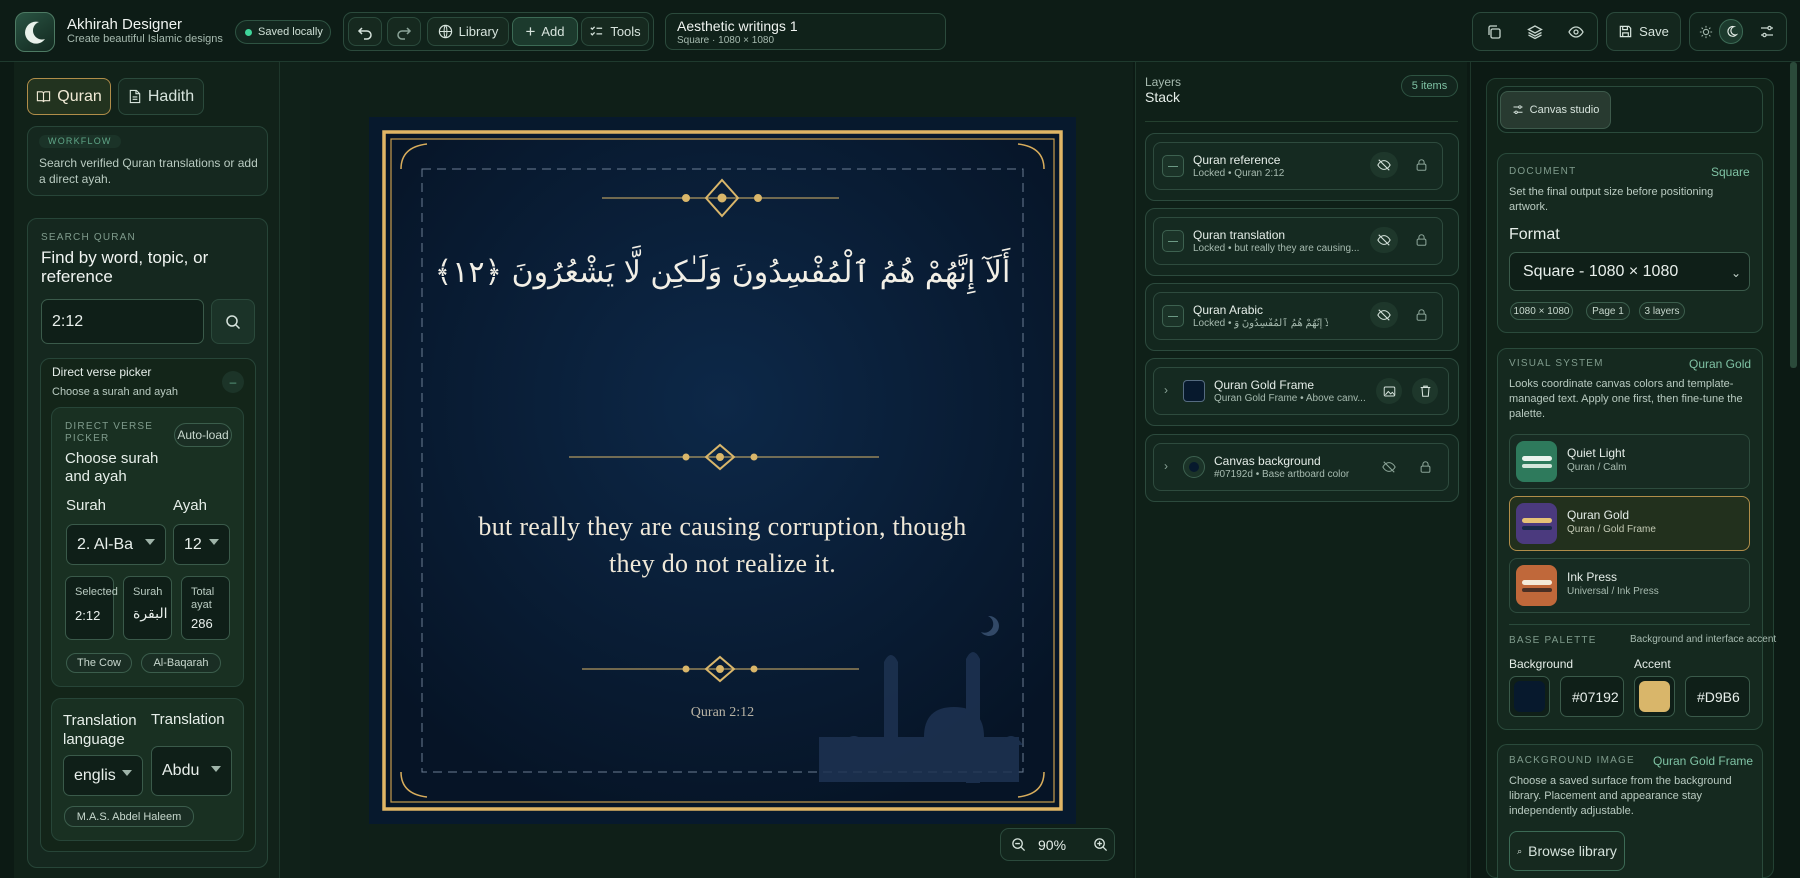 The height and width of the screenshot is (878, 1800). I want to click on app-title: Akhirah Designer, so click(125, 24).